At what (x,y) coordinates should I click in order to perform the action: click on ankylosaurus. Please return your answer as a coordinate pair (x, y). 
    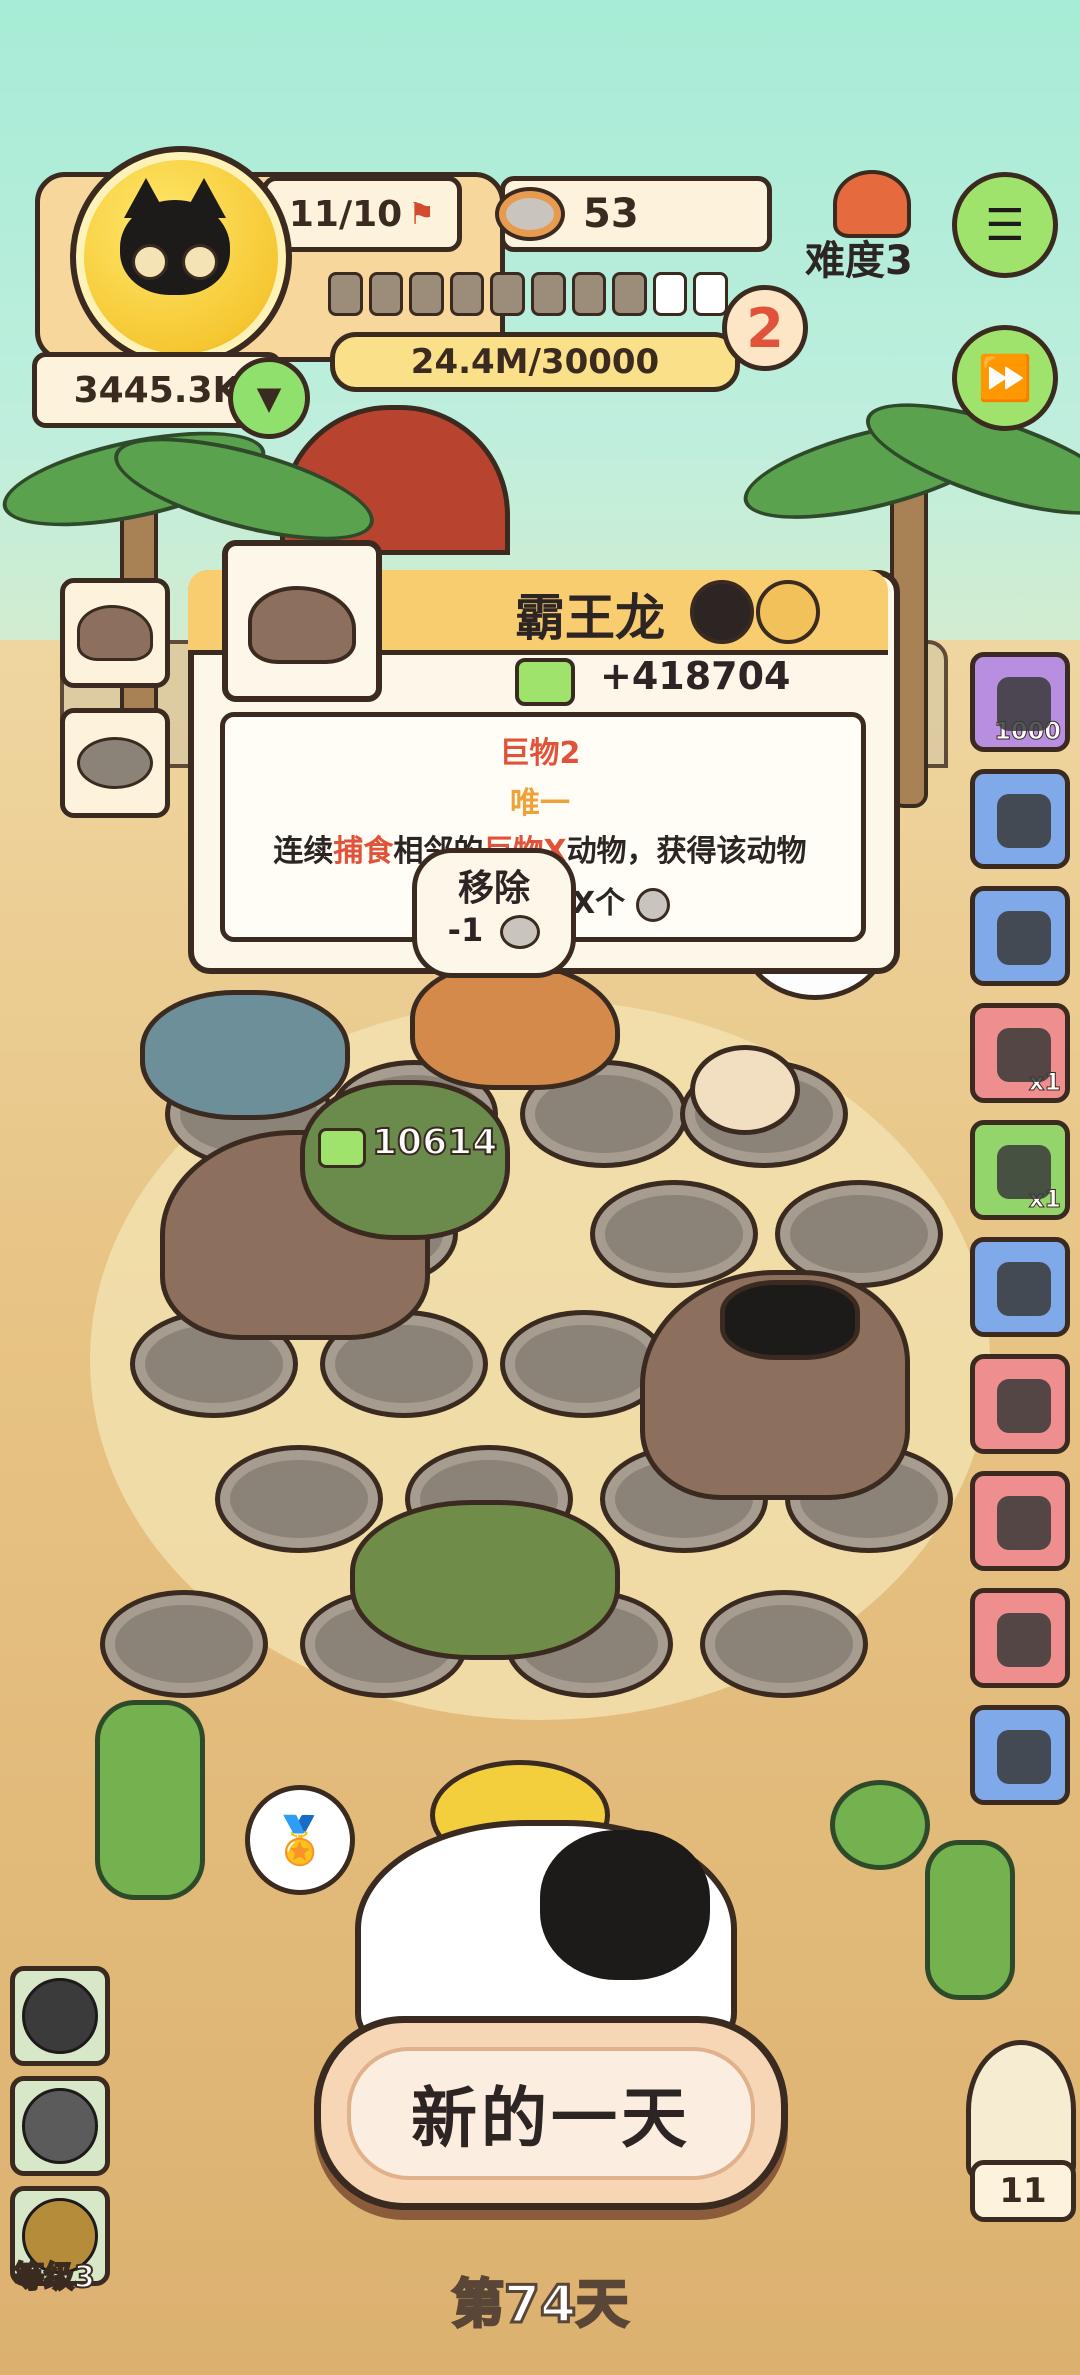
    Looking at the image, I should click on (485, 1580).